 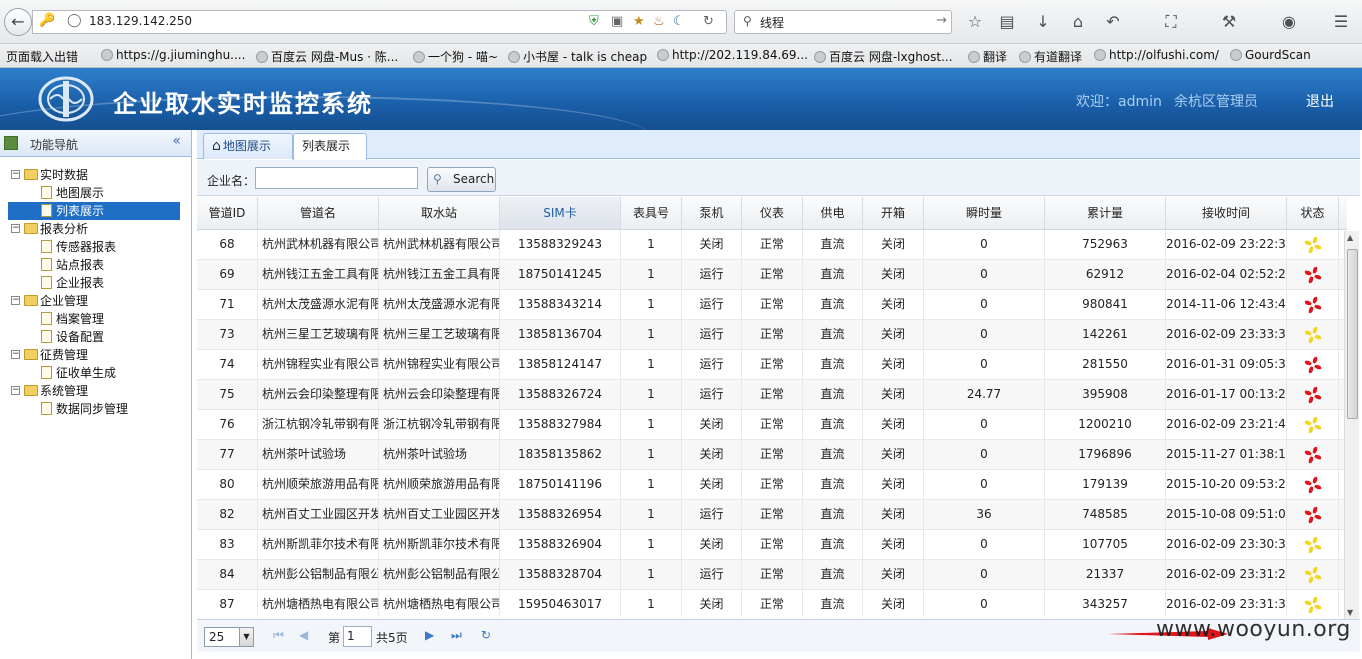 I want to click on first-page-icon: ⏮, so click(x=278, y=635).